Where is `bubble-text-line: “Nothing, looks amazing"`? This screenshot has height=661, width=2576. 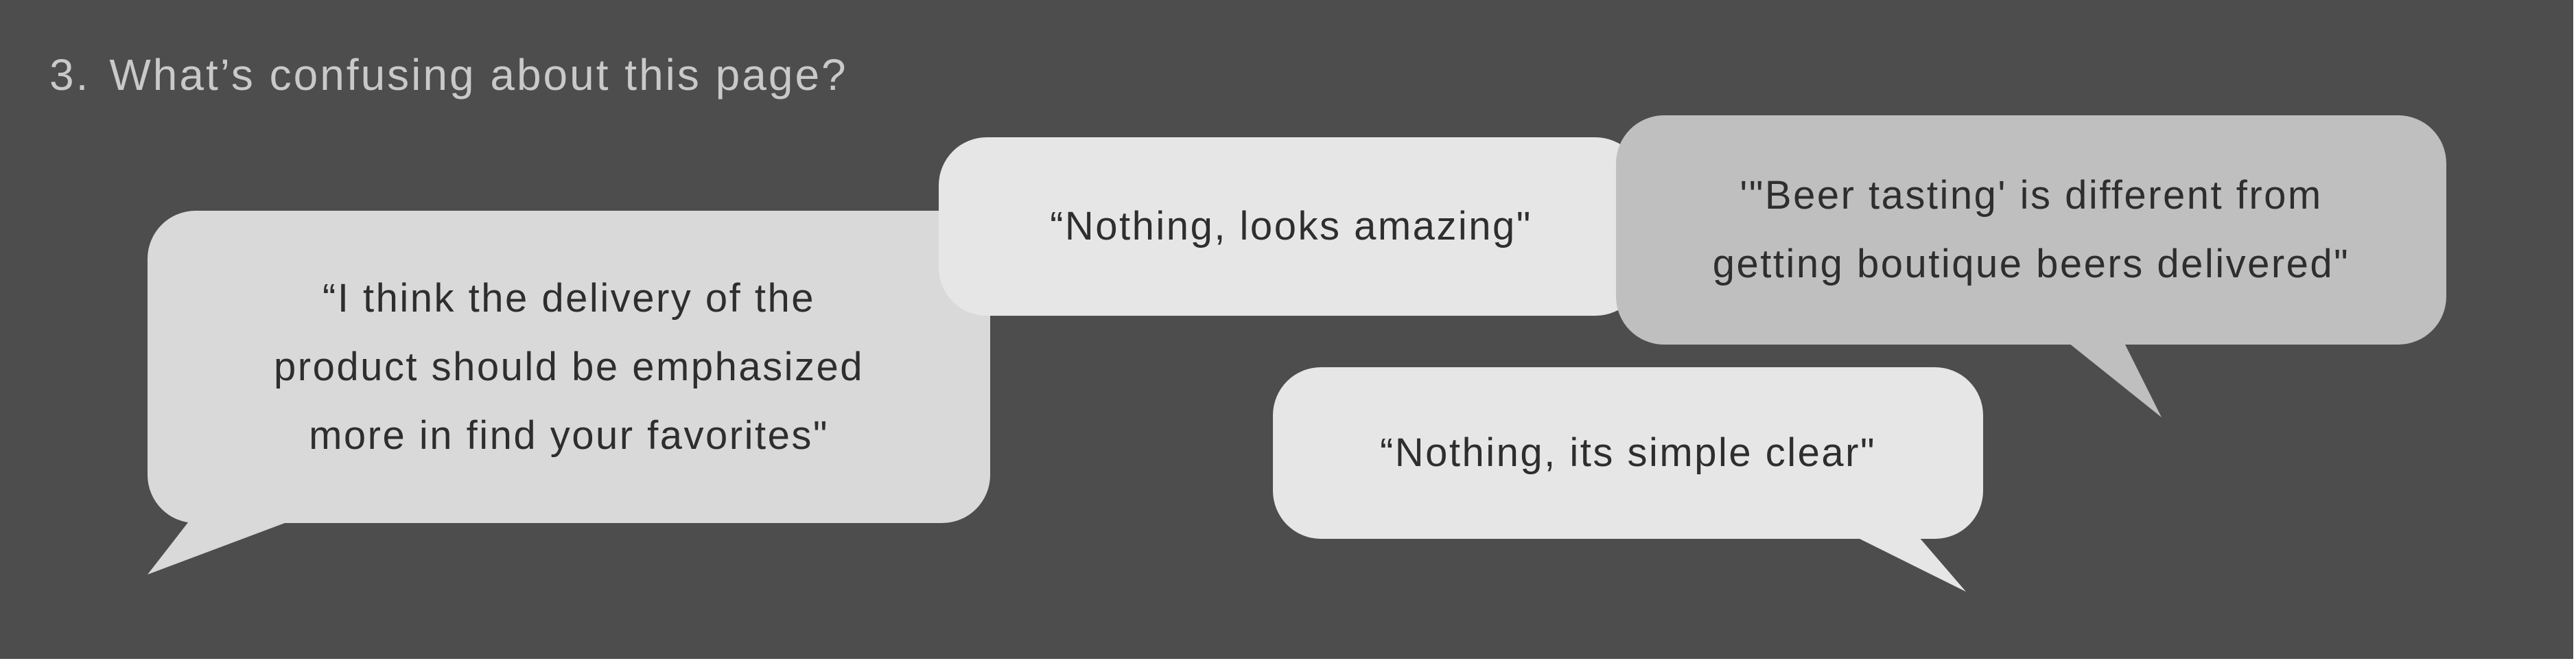 bubble-text-line: “Nothing, looks amazing" is located at coordinates (1291, 226).